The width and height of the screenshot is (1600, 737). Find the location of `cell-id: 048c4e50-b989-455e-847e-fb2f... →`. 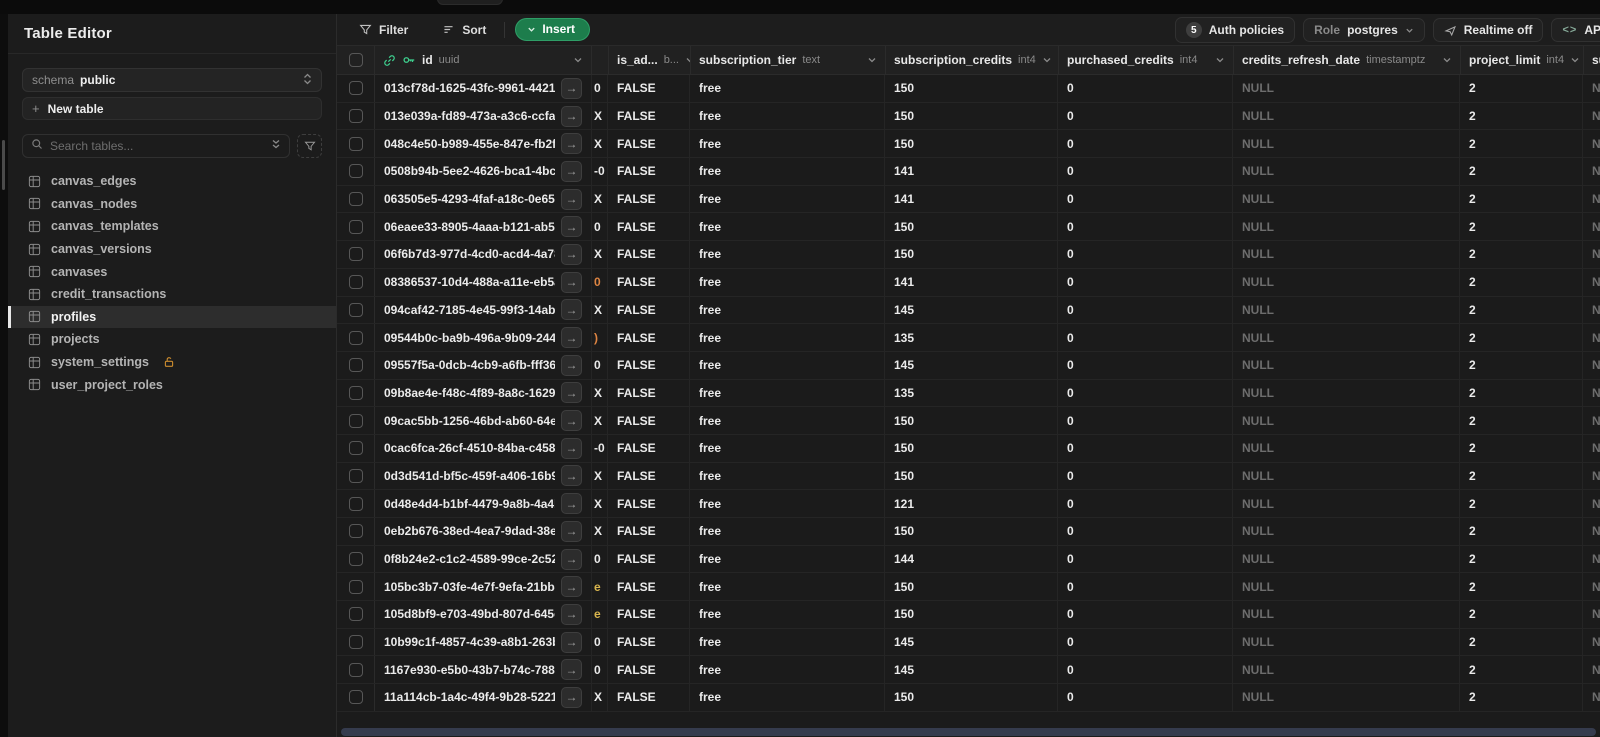

cell-id: 048c4e50-b989-455e-847e-fb2f... → is located at coordinates (483, 144).